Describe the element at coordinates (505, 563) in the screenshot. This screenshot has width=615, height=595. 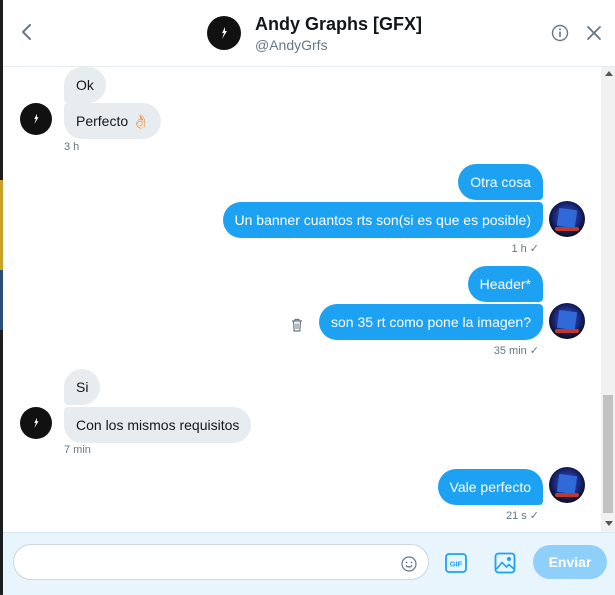
I see `image-icon` at that location.